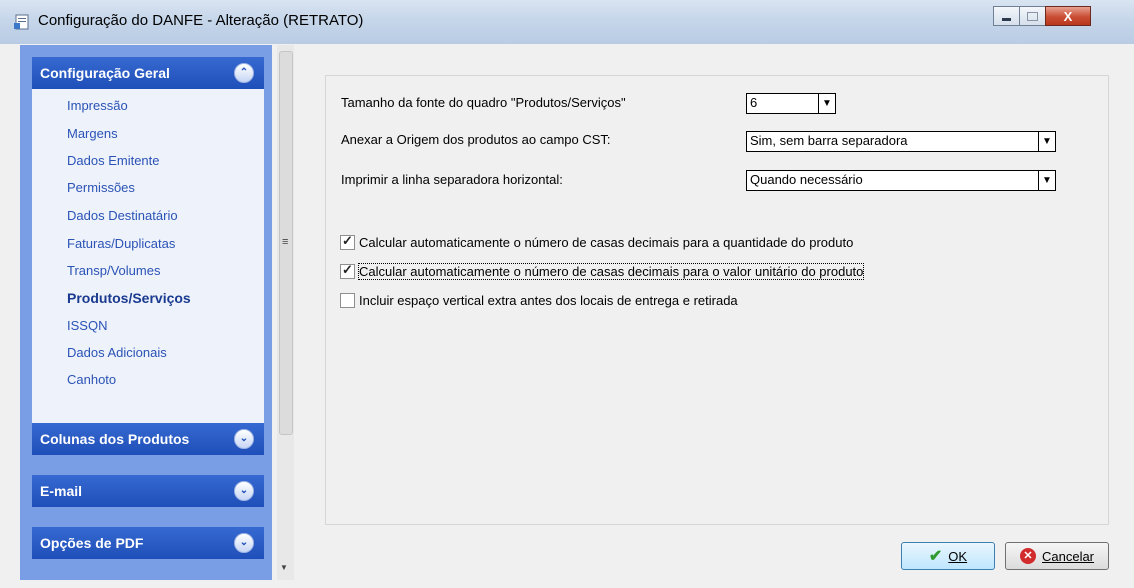  What do you see at coordinates (958, 556) in the screenshot?
I see `ok-label: OK` at bounding box center [958, 556].